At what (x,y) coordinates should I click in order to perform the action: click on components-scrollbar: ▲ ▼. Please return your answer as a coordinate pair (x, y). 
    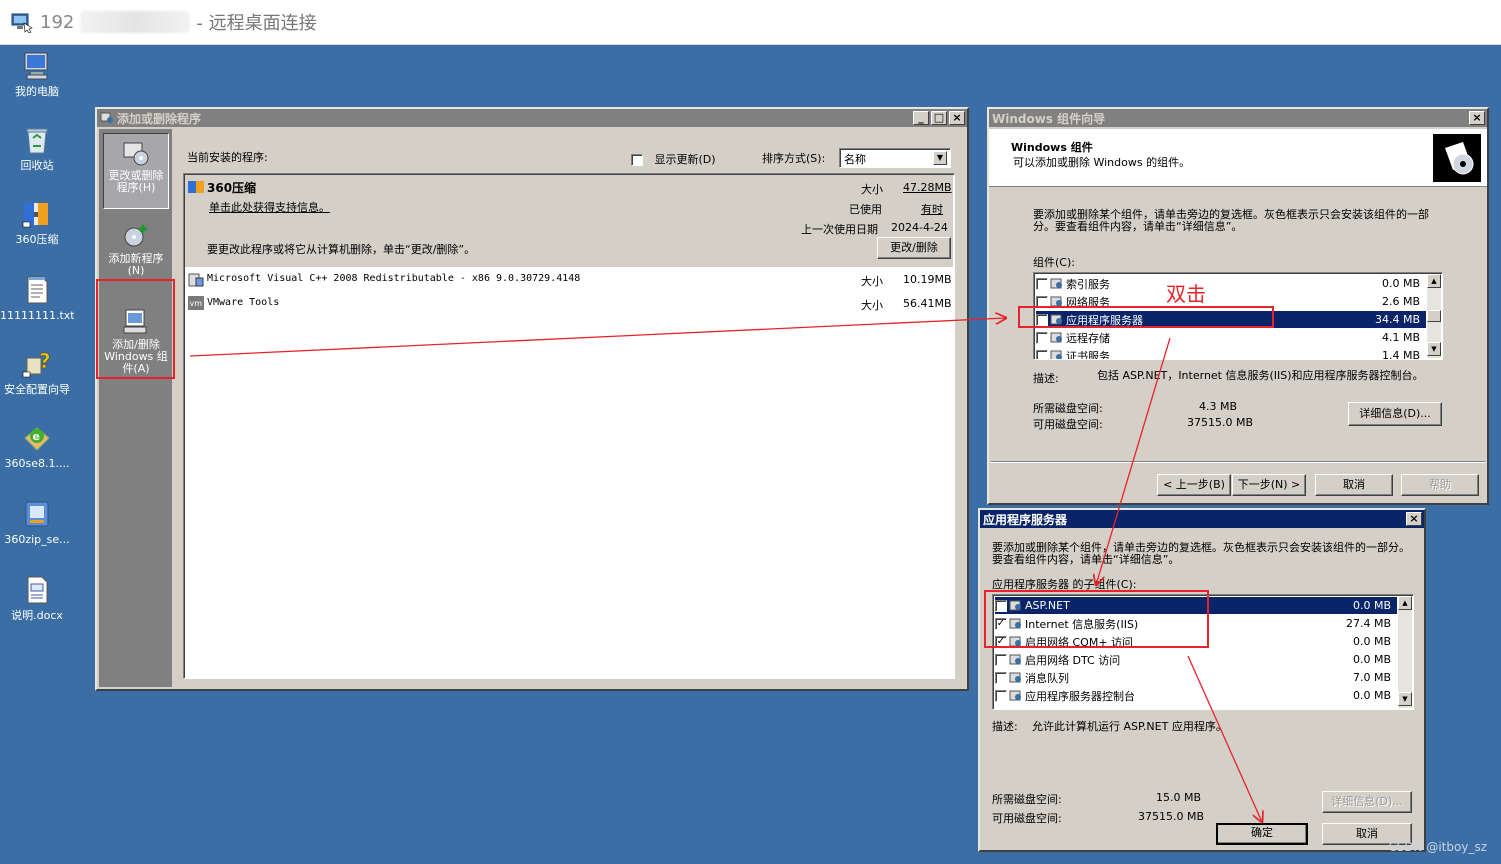
    Looking at the image, I should click on (1434, 316).